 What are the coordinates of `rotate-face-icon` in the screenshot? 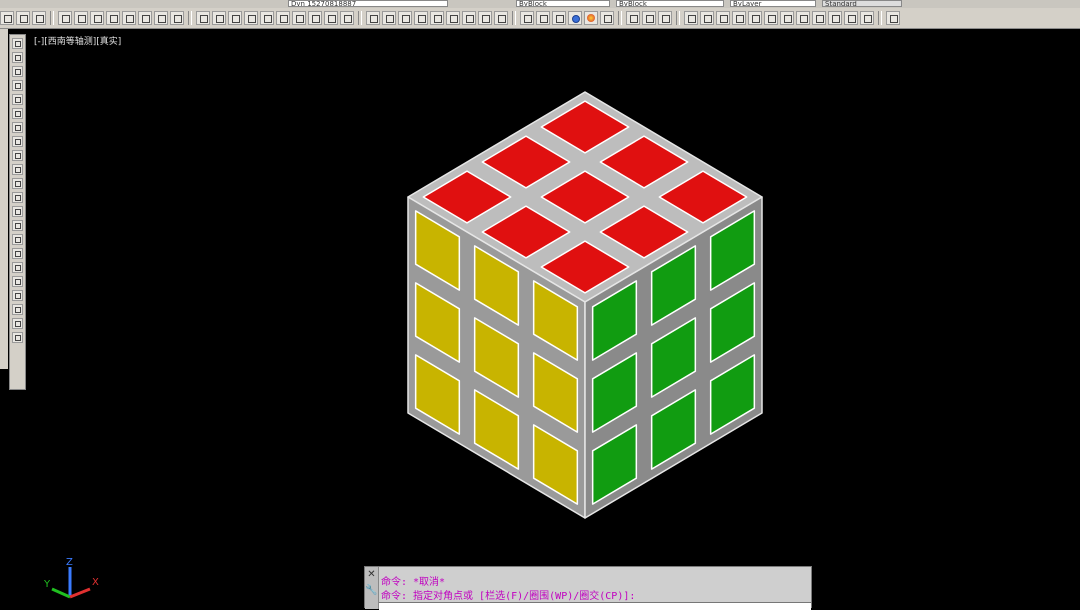 It's located at (803, 18).